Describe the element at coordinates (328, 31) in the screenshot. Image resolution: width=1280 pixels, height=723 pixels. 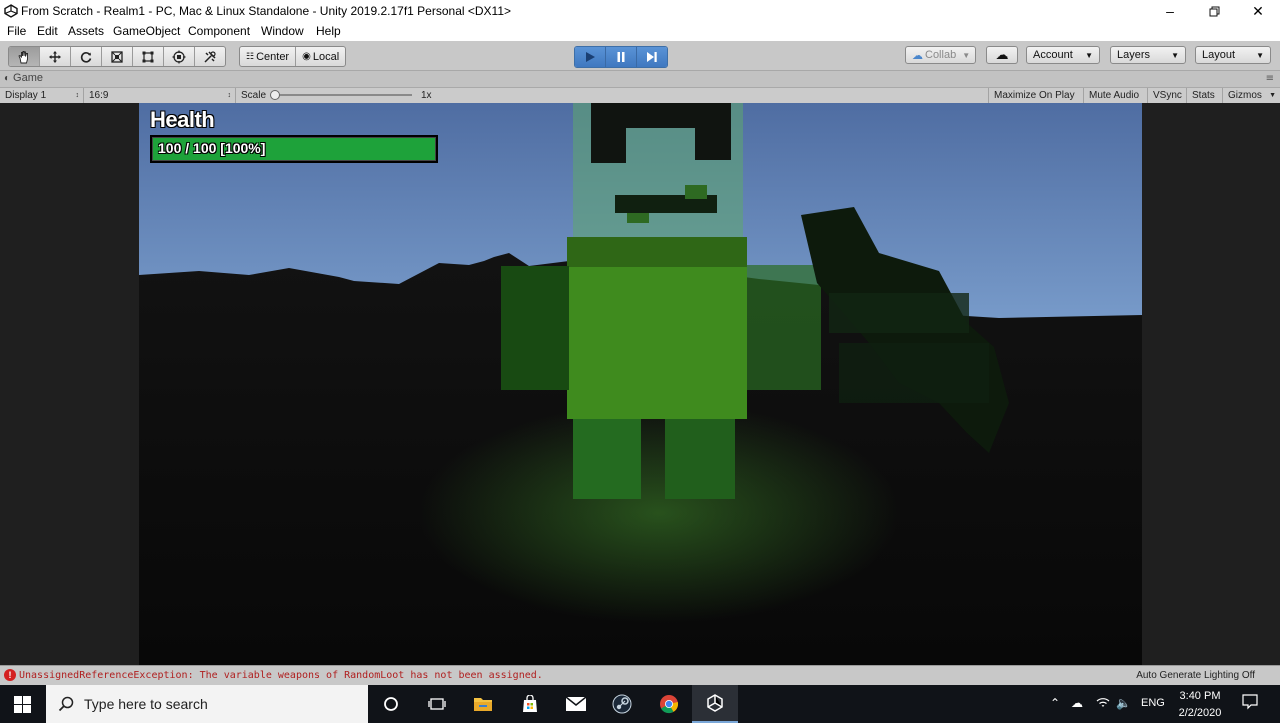
I see `menu-help: Help` at that location.